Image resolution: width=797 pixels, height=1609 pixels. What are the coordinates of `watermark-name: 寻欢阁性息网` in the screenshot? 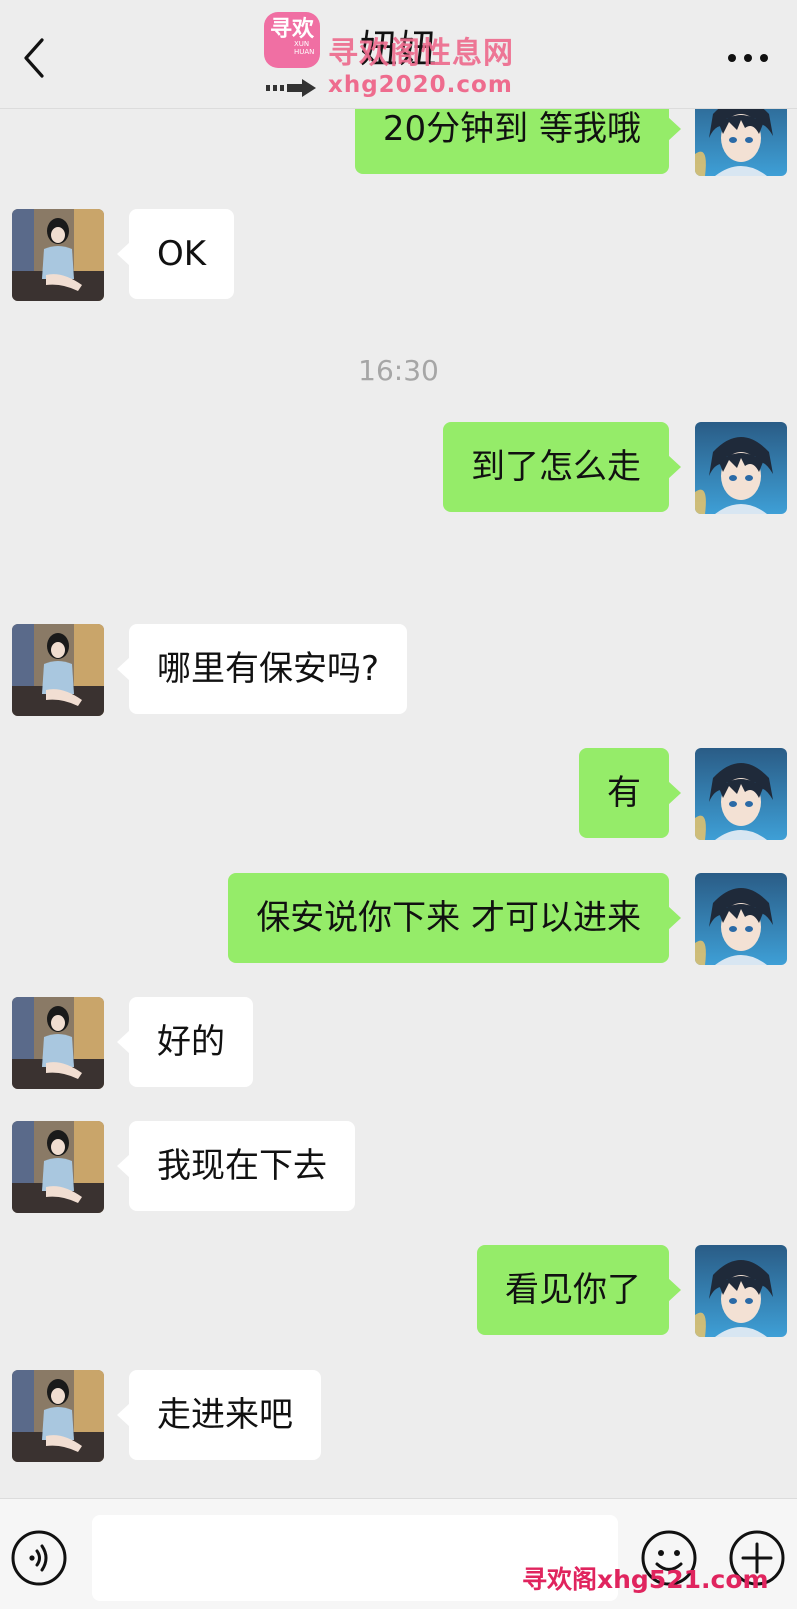 It's located at (421, 53).